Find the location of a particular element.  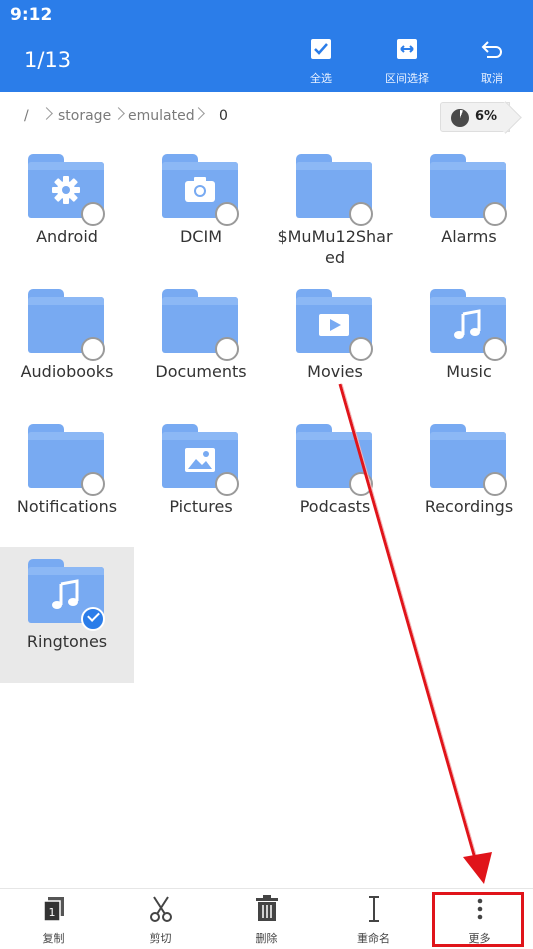

folder-name: DCIM is located at coordinates (200, 236).